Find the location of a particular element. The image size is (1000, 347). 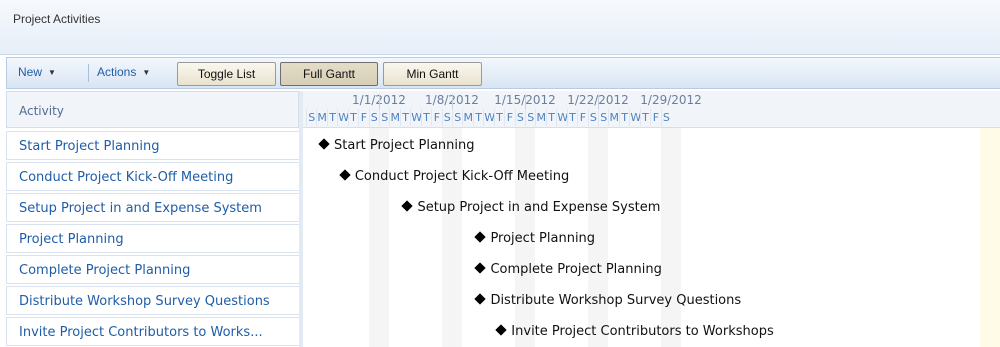

milestone-label: Start Project Planning is located at coordinates (404, 145).